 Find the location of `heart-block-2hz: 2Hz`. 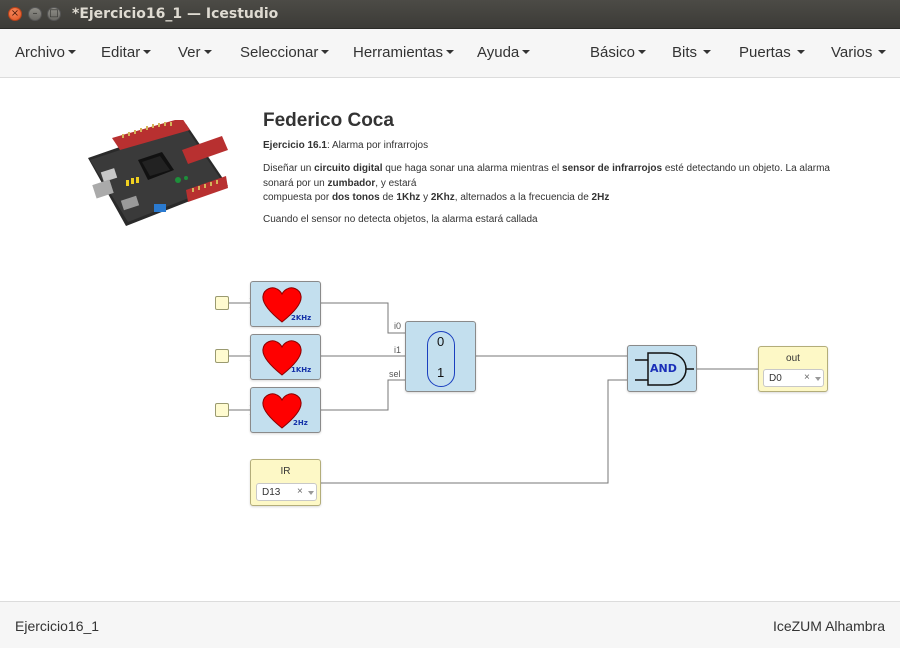

heart-block-2hz: 2Hz is located at coordinates (285, 410).